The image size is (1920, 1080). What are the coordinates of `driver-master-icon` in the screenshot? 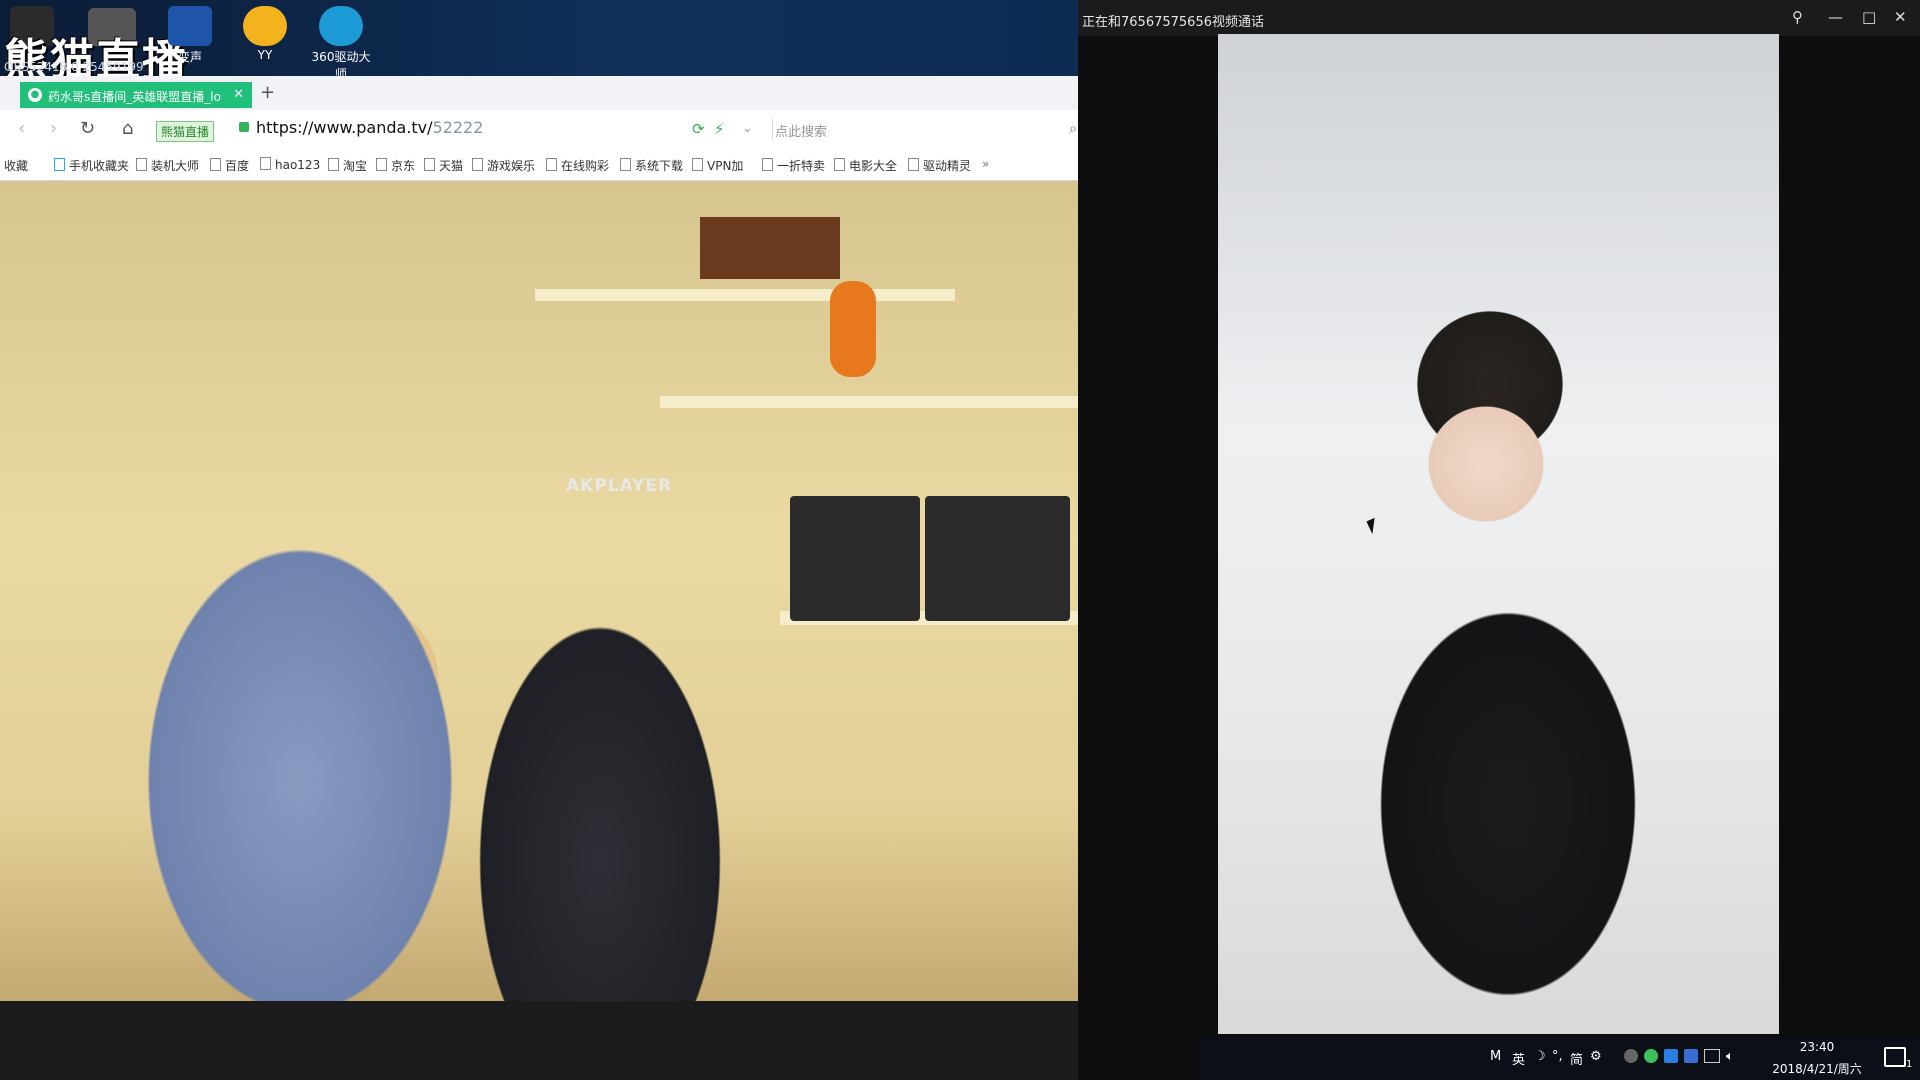 It's located at (341, 26).